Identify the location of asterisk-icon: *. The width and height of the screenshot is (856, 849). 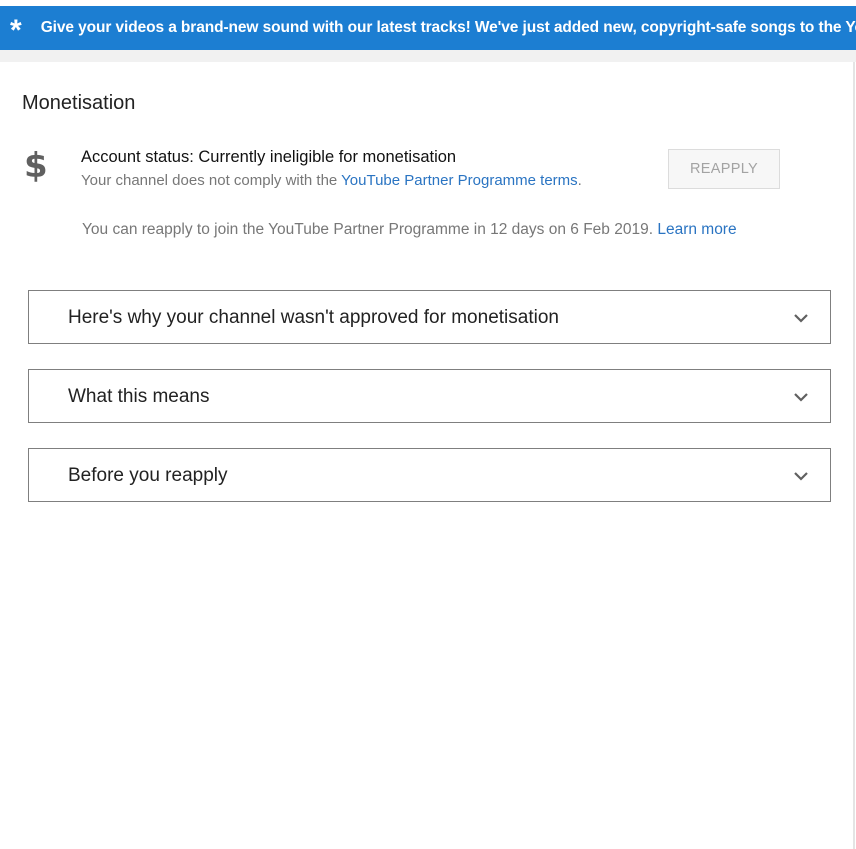
(16, 30).